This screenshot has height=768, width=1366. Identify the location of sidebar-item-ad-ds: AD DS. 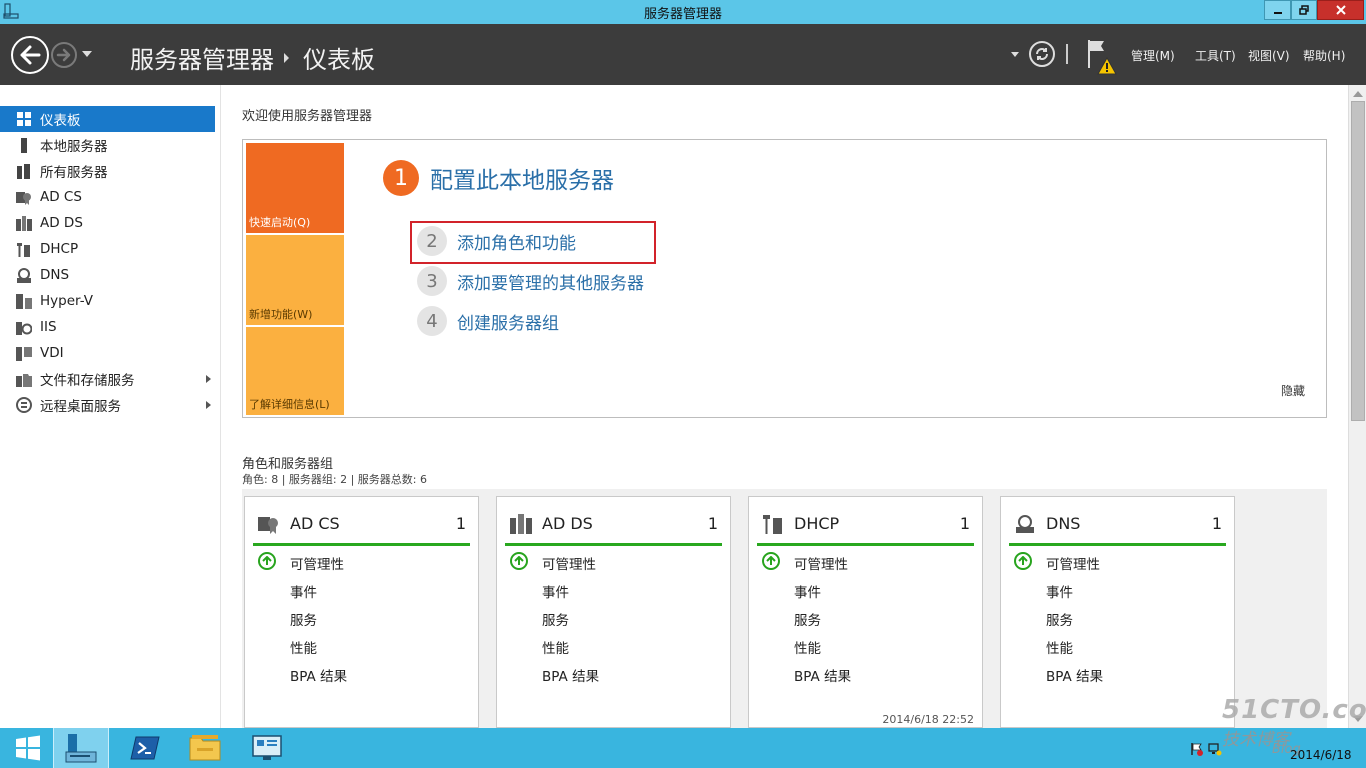
(107, 223).